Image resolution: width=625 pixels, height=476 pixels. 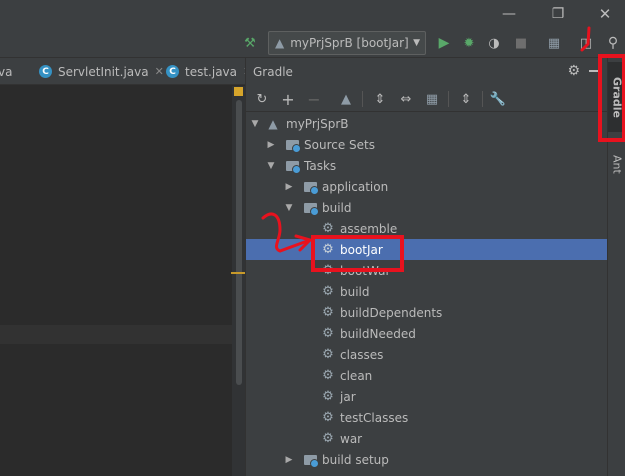 What do you see at coordinates (498, 99) in the screenshot?
I see `gradle-settings-wrench-icon: 🔧` at bounding box center [498, 99].